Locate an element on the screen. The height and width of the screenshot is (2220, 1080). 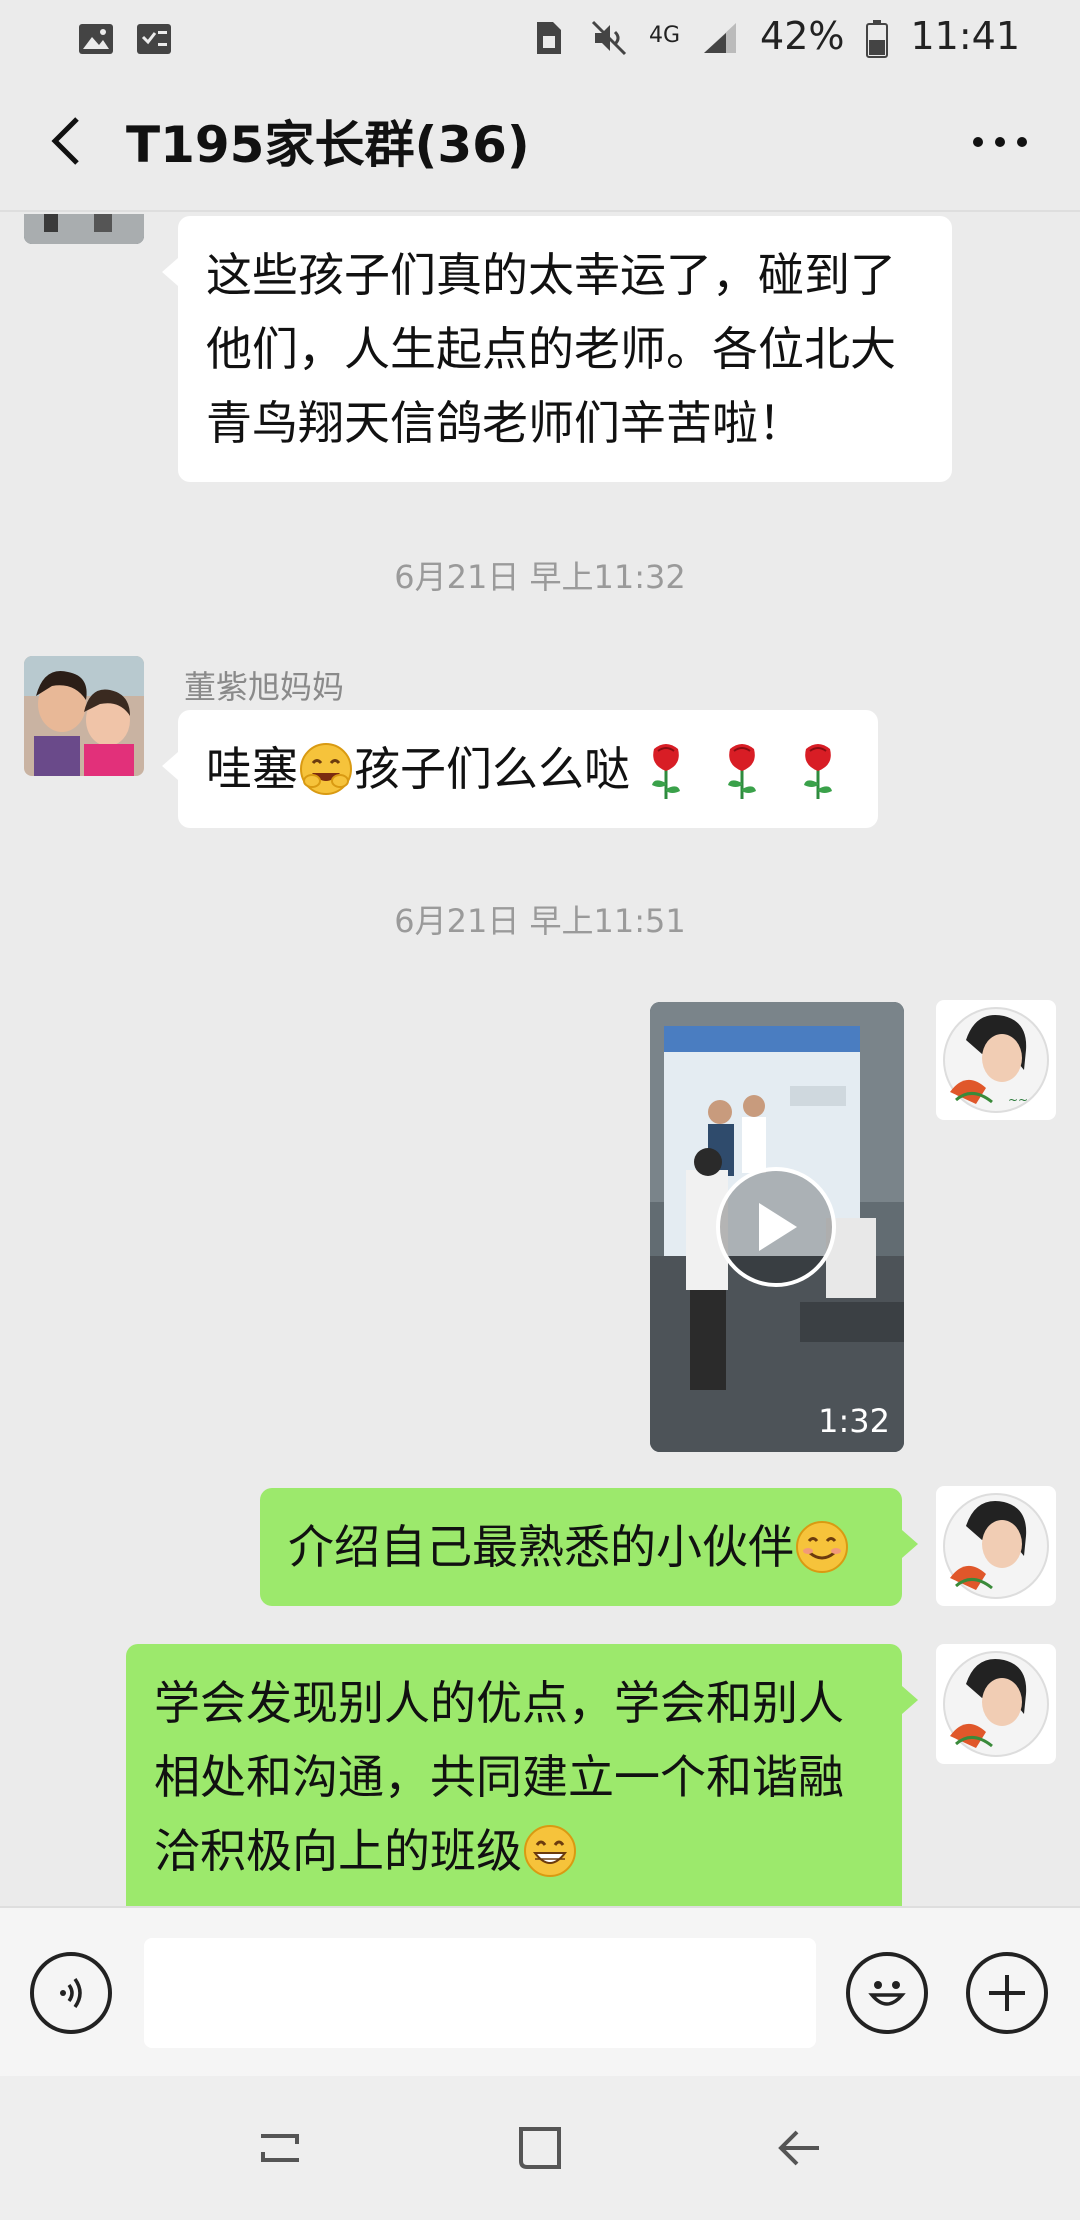
more-icon is located at coordinates (1000, 142).